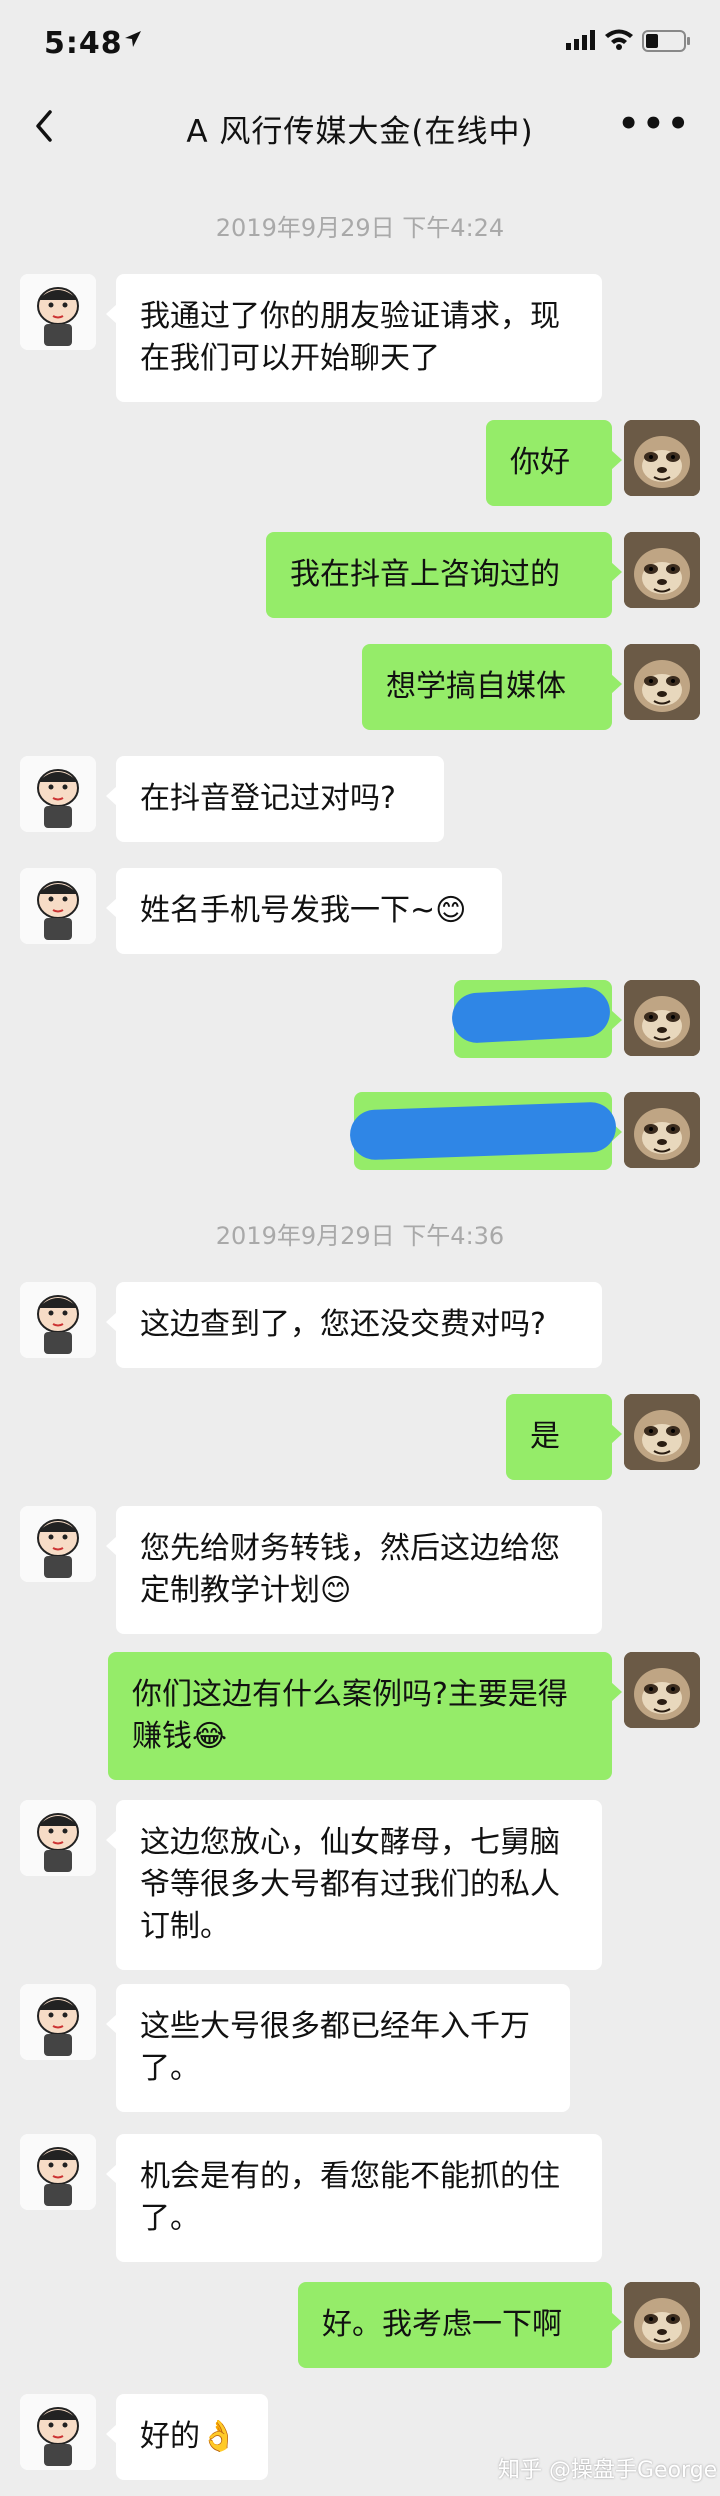  I want to click on message-bubble-sent: 我在抖音上咨询过的, so click(444, 575).